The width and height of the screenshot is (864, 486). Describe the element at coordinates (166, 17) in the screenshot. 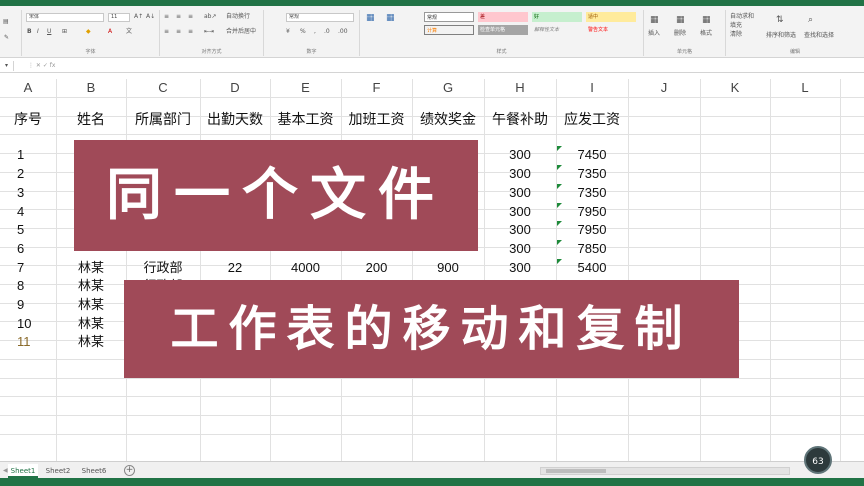

I see `align-top-icon: ≡` at that location.